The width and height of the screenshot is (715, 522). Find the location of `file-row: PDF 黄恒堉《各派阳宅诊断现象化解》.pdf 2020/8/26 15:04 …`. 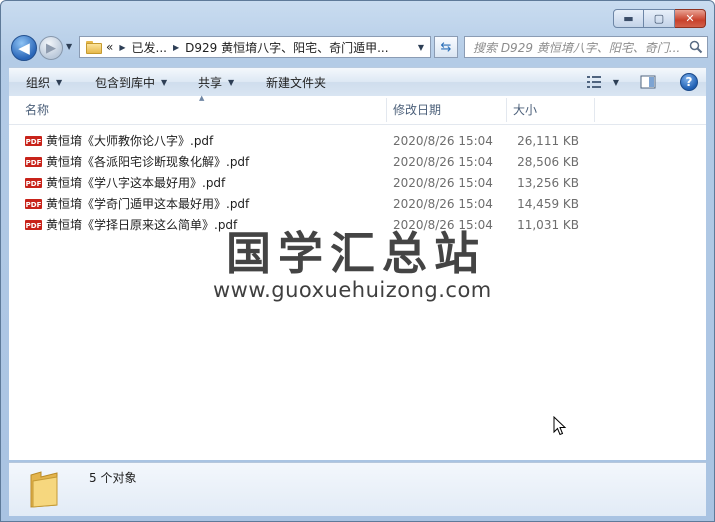

file-row: PDF 黄恒堉《各派阳宅诊断现象化解》.pdf 2020/8/26 15:04 … is located at coordinates (305, 162).